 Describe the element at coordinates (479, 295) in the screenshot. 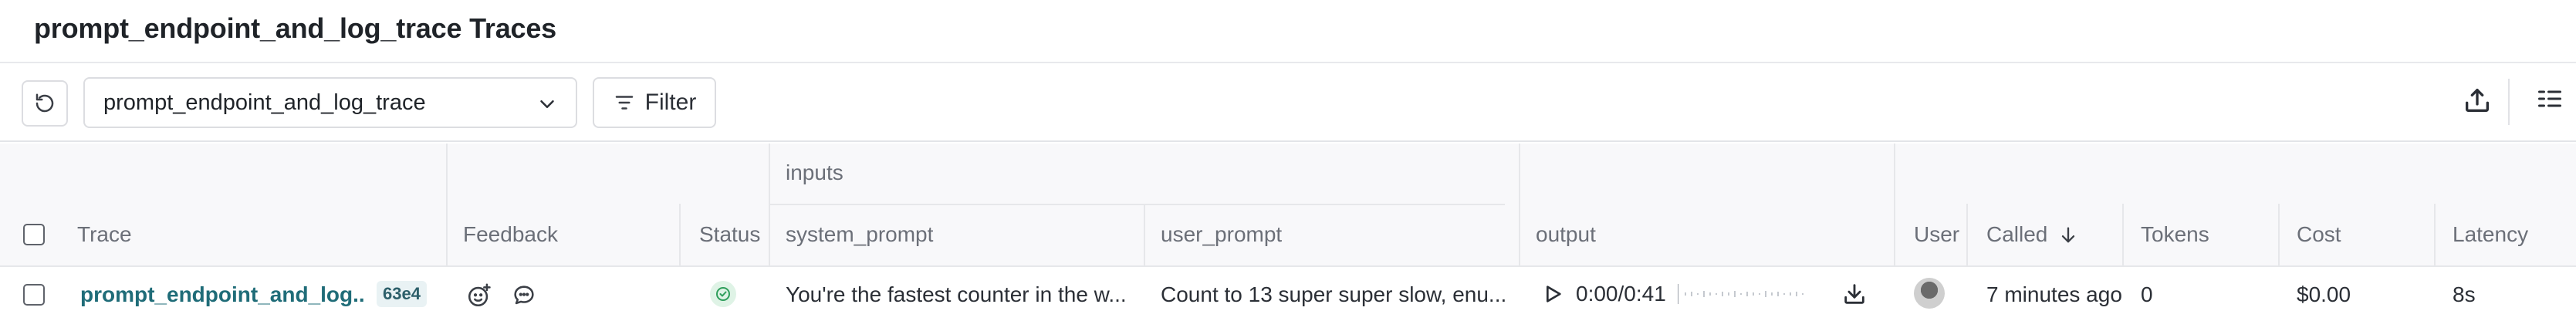

I see `add-reaction-icon` at that location.